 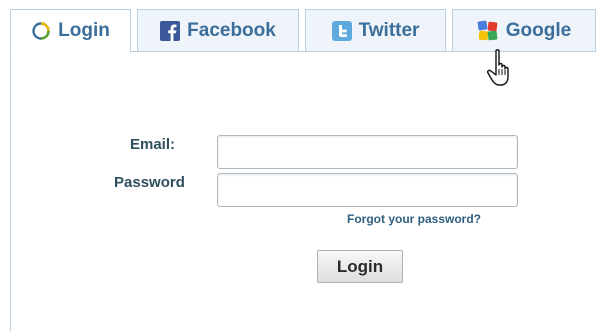 I want to click on login-circle-icon, so click(x=41, y=31).